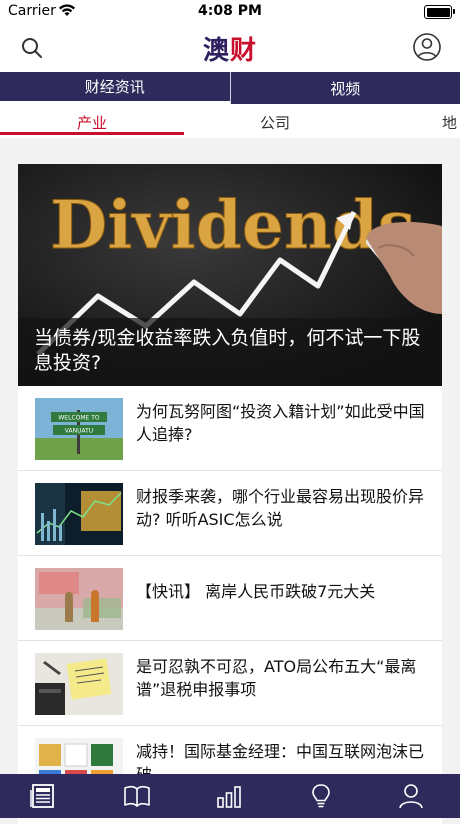  What do you see at coordinates (345, 88) in the screenshot?
I see `tab-video: 视频` at bounding box center [345, 88].